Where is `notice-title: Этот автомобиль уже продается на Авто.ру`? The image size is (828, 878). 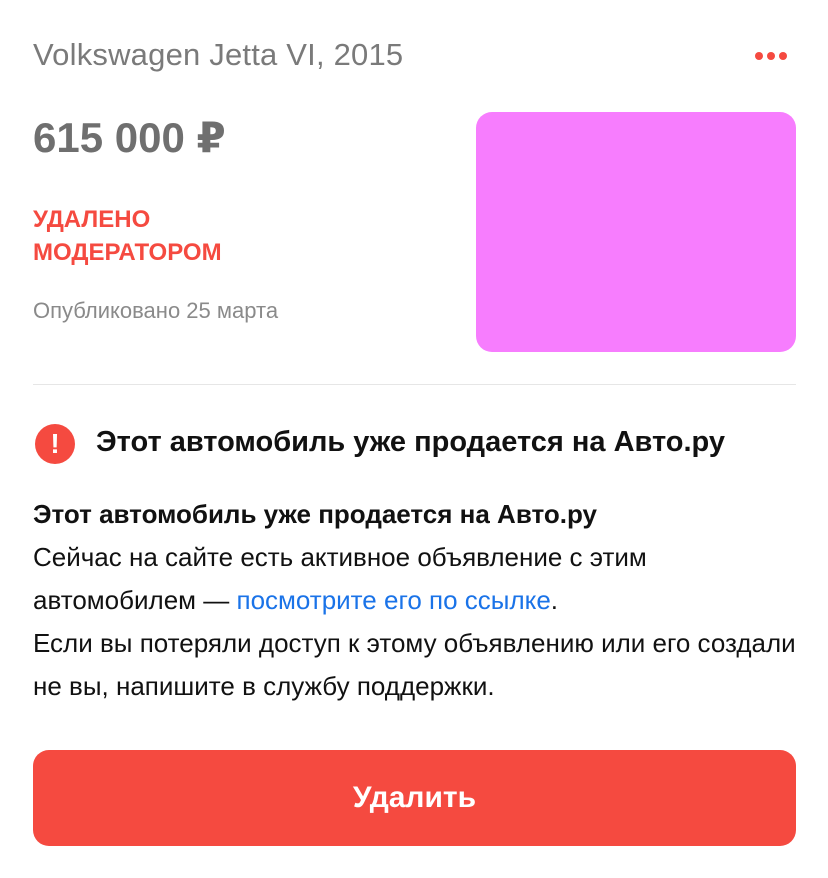
notice-title: Этот автомобиль уже продается на Авто.ру is located at coordinates (411, 442).